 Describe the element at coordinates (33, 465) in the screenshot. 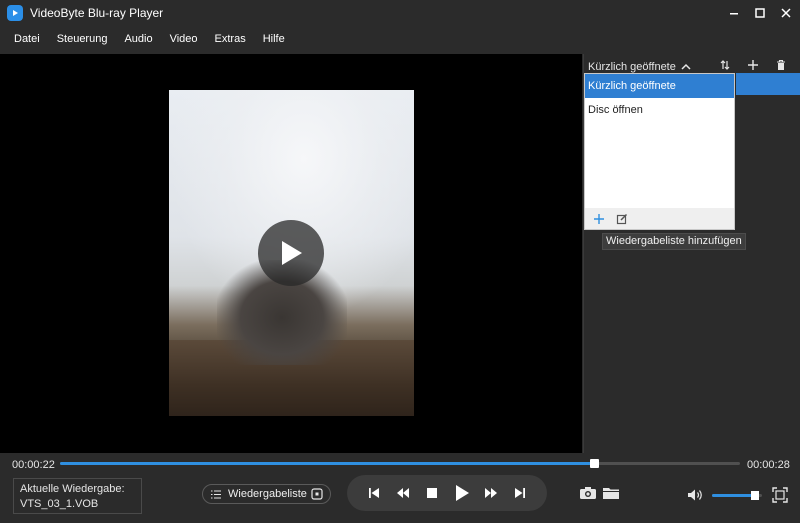

I see `current-time: 00:00:22` at that location.